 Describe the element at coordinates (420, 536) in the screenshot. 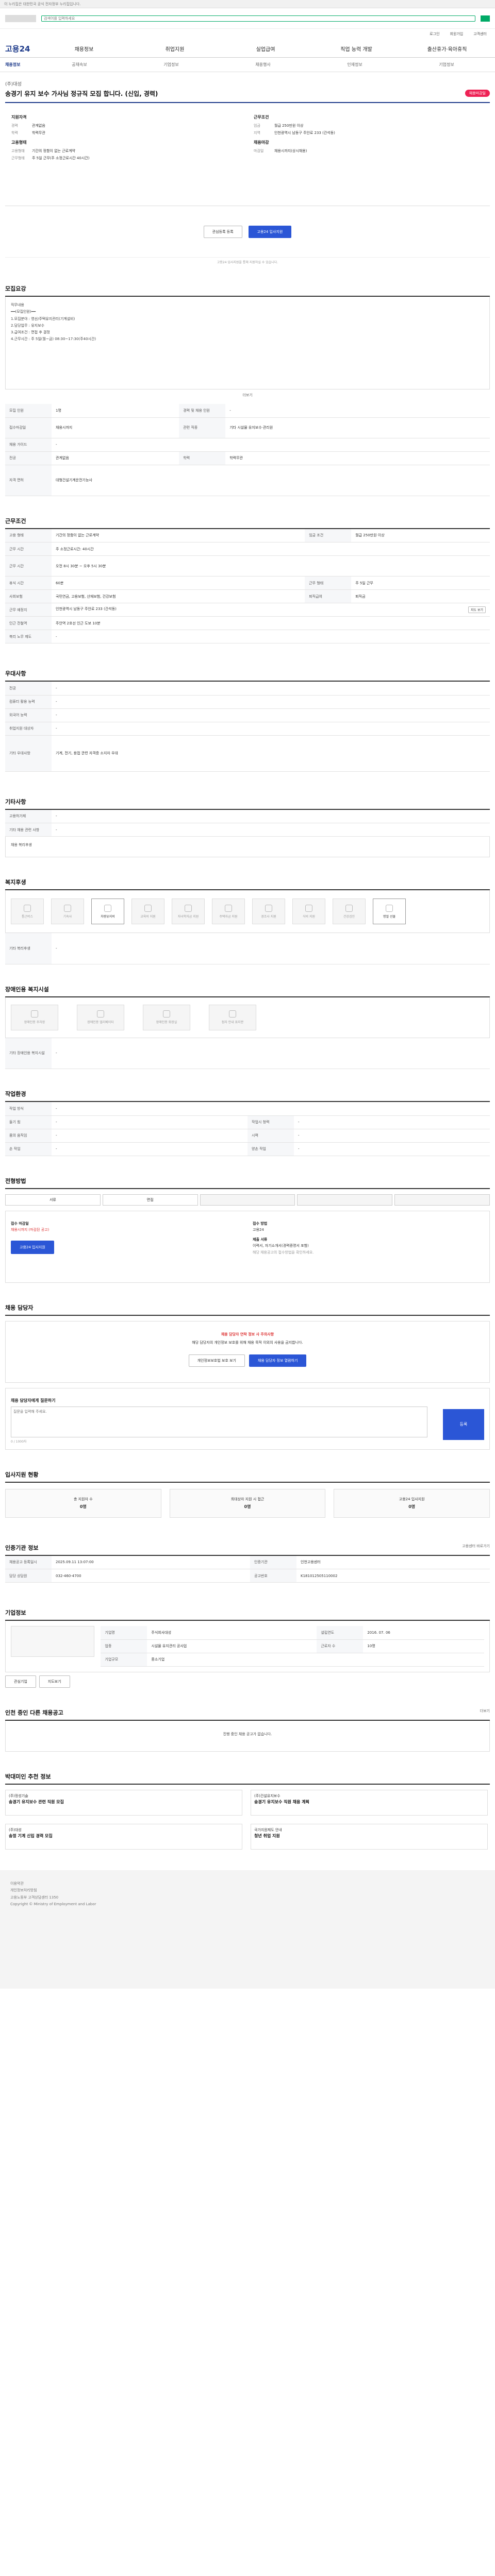

I see `cell-value: 월급 250만원 이상` at that location.